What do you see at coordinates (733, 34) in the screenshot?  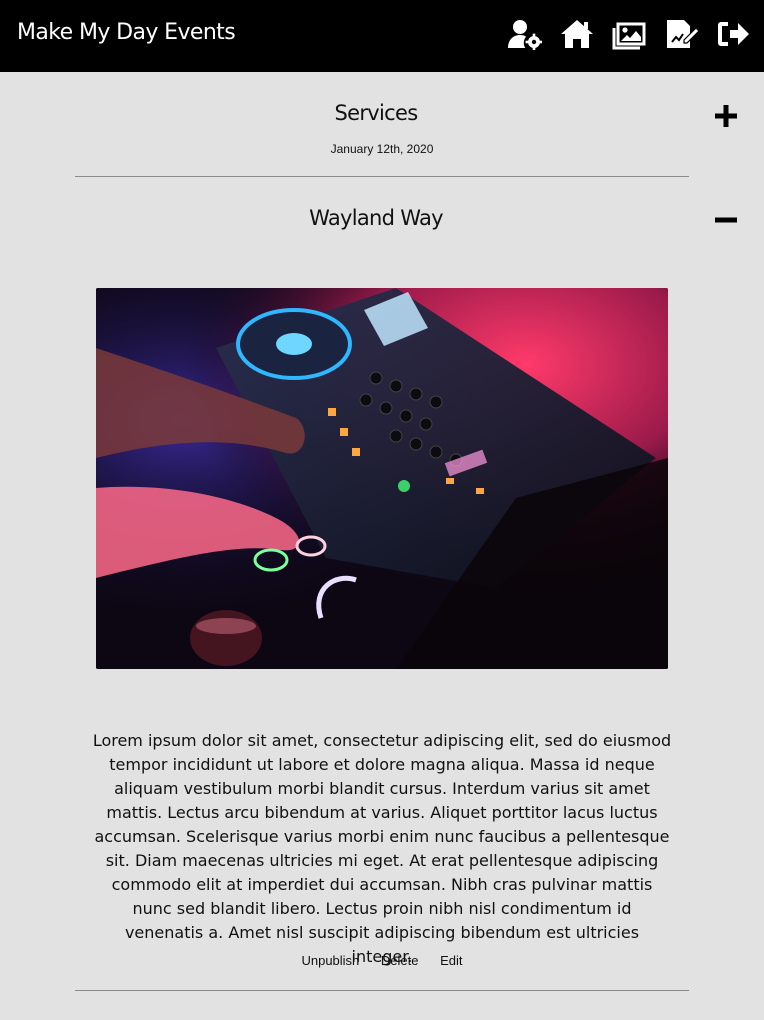 I see `logout-icon` at bounding box center [733, 34].